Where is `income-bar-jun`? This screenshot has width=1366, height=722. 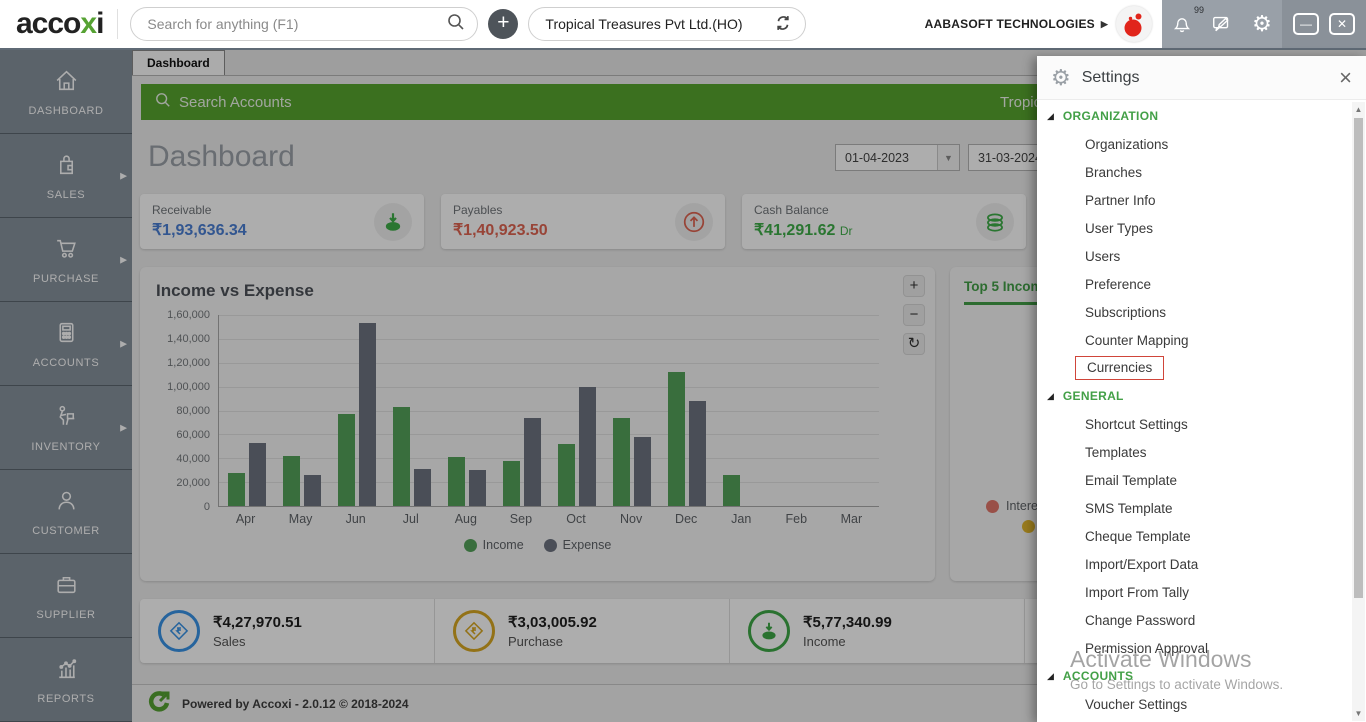 income-bar-jun is located at coordinates (346, 460).